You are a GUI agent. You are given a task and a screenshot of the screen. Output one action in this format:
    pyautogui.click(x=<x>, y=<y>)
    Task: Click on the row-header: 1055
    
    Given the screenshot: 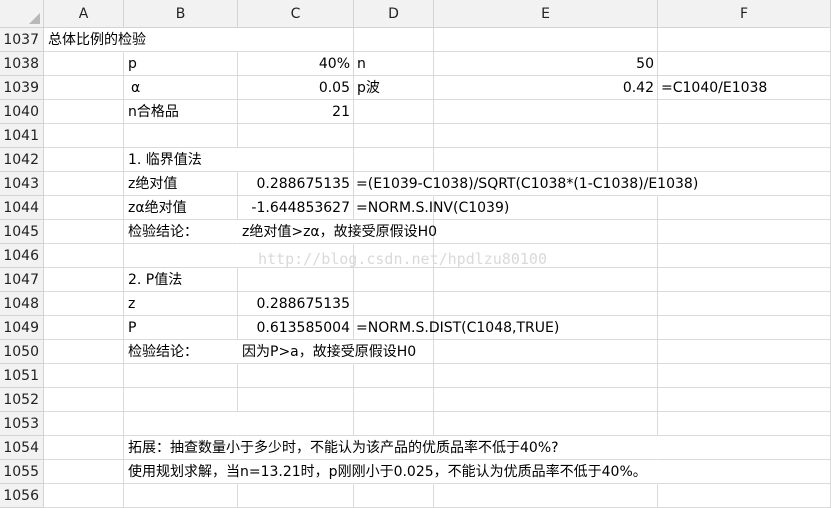 What is the action you would take?
    pyautogui.click(x=22, y=472)
    